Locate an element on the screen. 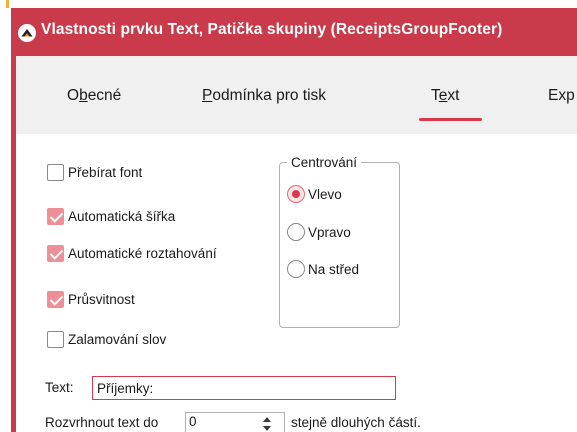  tab-podminka-pro-tisk: Podmínka pro tisk is located at coordinates (264, 96).